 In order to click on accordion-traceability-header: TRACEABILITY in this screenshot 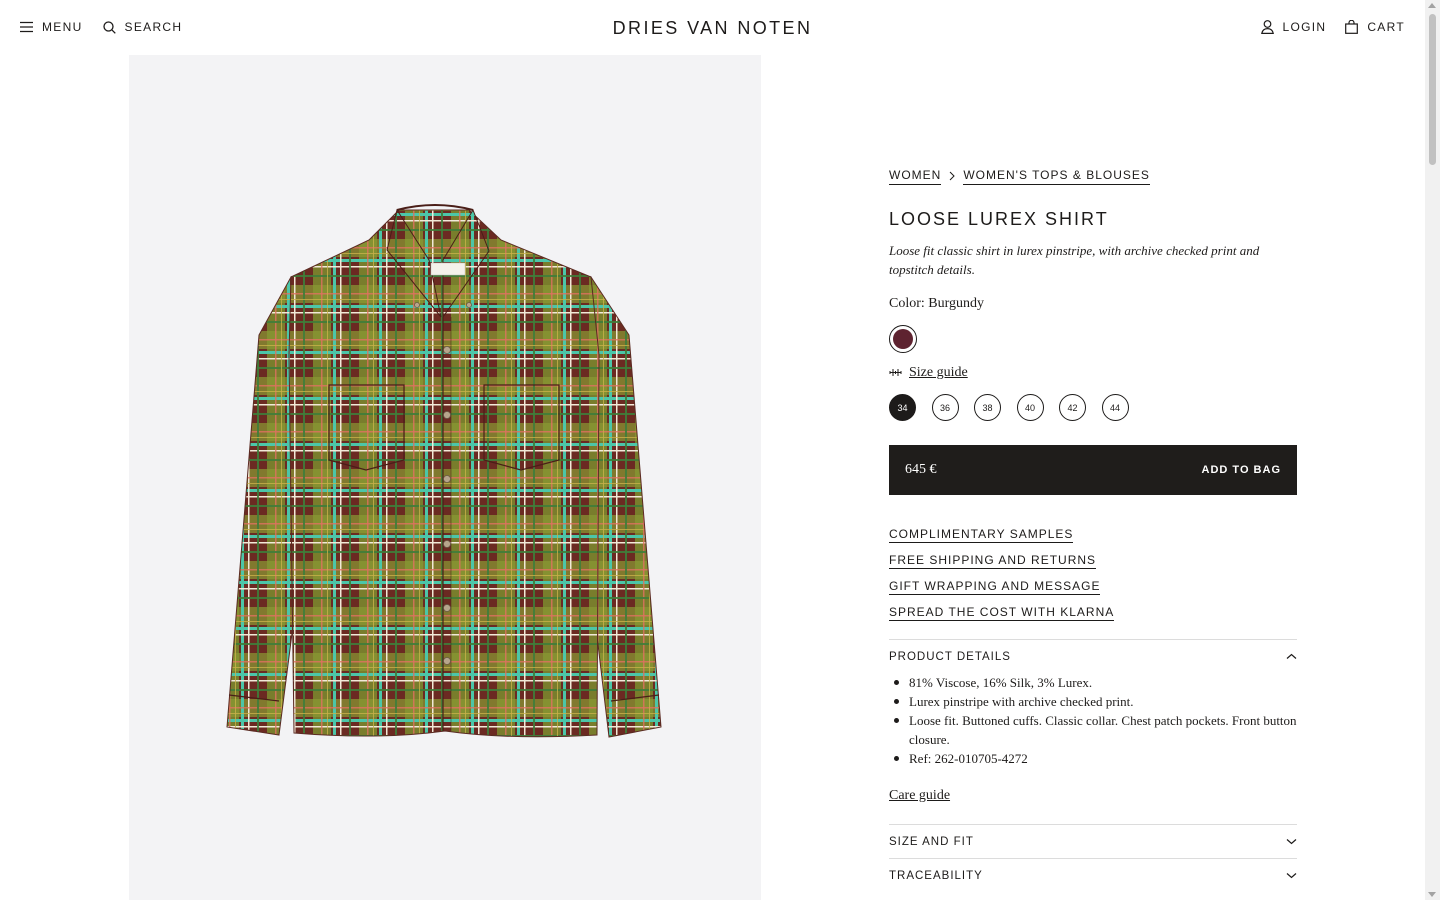, I will do `click(1093, 875)`.